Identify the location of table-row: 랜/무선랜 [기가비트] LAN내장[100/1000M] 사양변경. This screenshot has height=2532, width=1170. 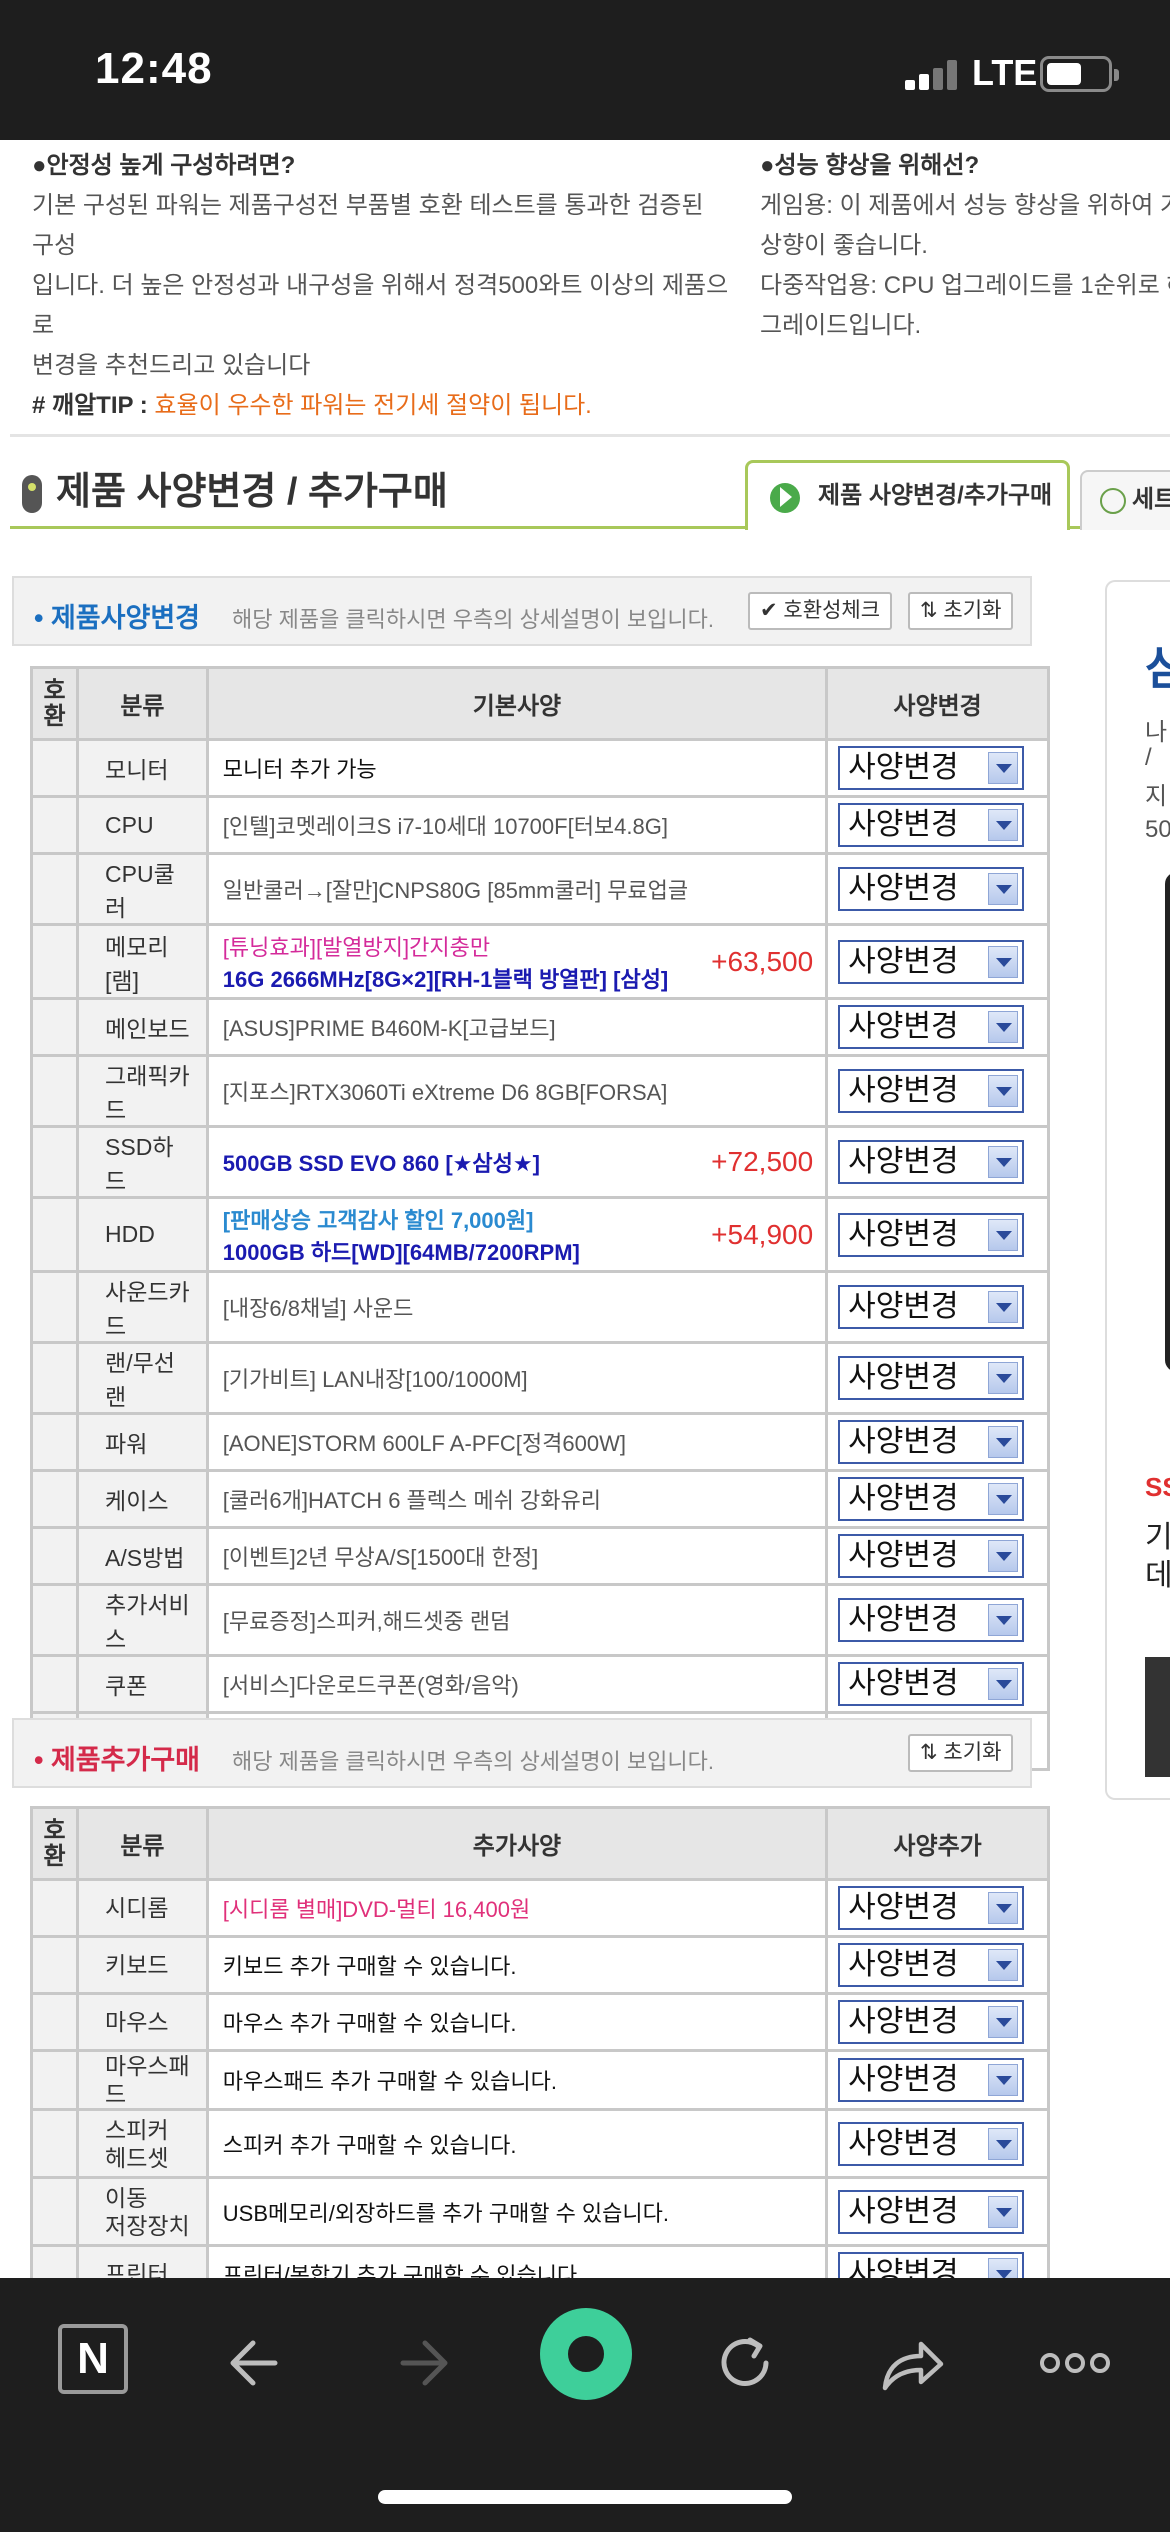
(539, 1378).